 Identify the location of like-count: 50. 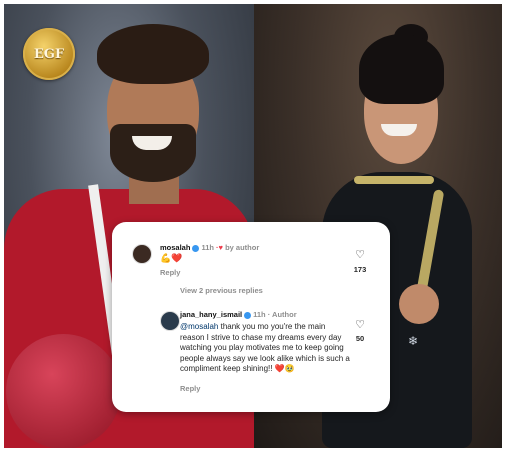
(360, 338).